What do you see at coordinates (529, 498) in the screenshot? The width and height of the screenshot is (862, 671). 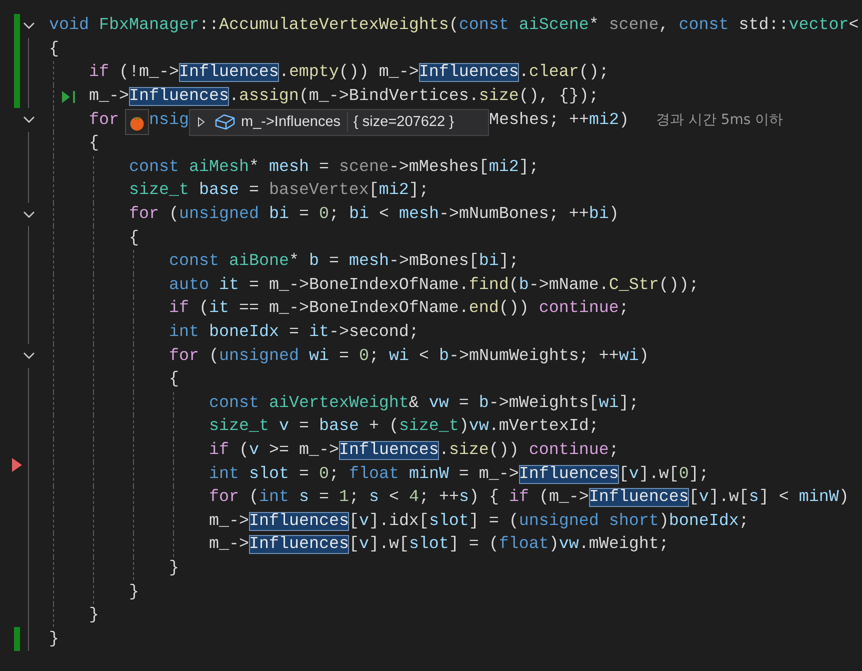 I see `code-line: for (int s = 1; s < 4; ++s) { if (m_->Influences[v].w[s] < minW)` at bounding box center [529, 498].